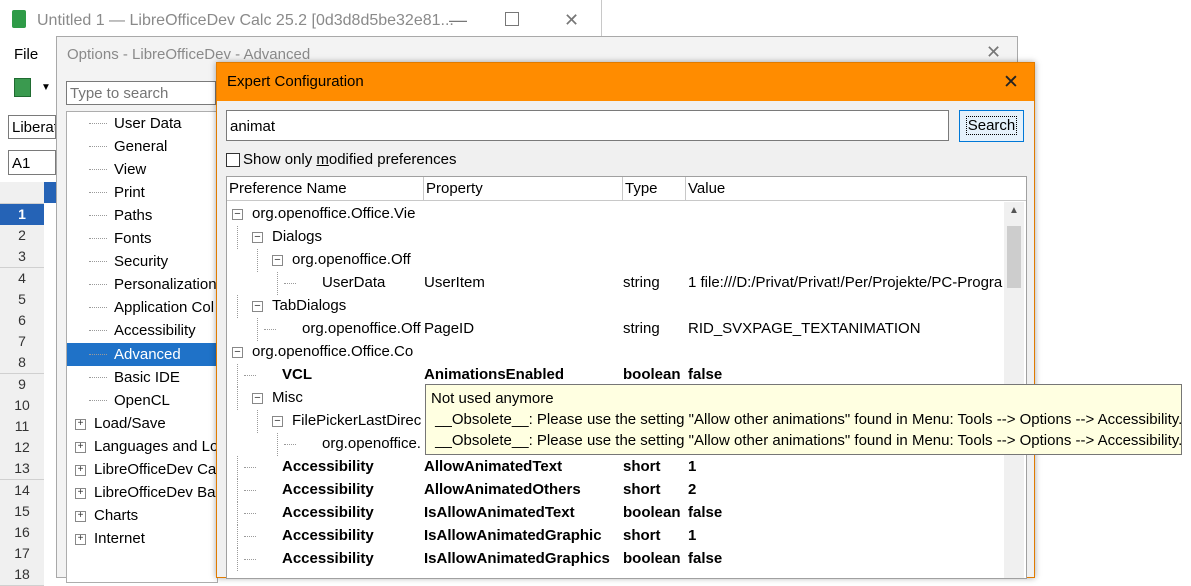 Image resolution: width=1191 pixels, height=586 pixels. Describe the element at coordinates (617, 214) in the screenshot. I see `table-row: − org.openoffice.Office.Vie` at that location.